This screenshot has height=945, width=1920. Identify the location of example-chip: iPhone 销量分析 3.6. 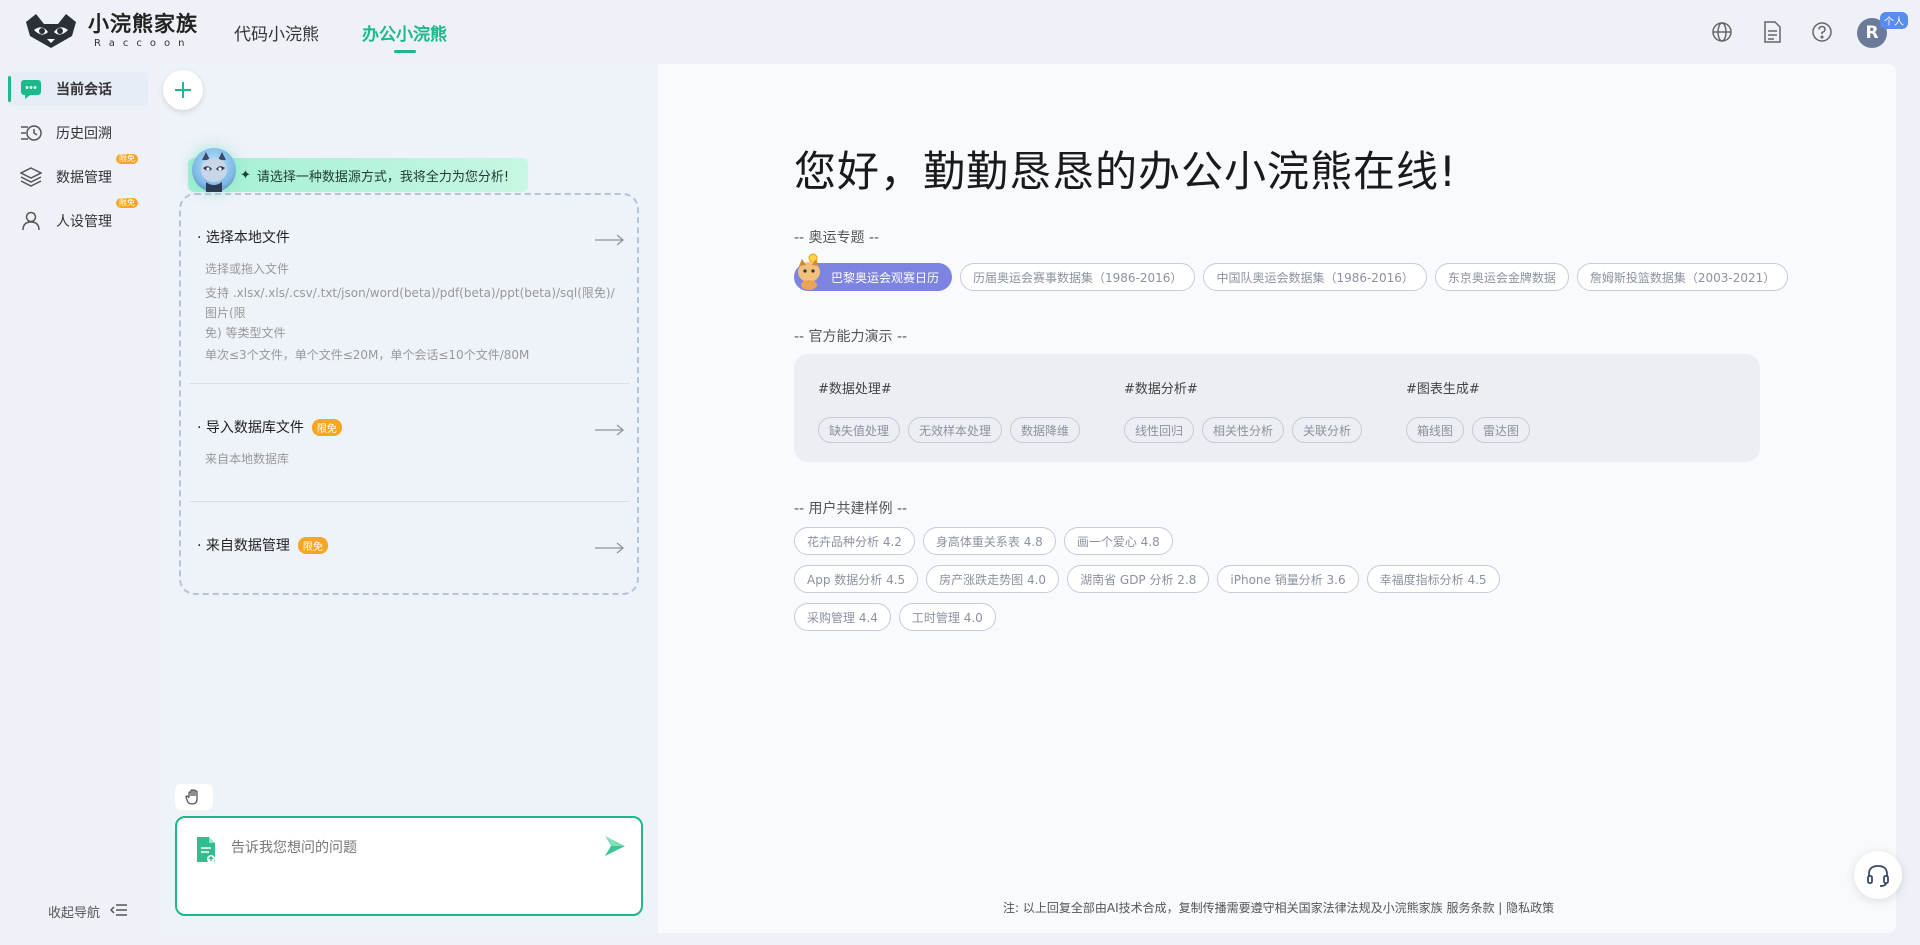
(1288, 579).